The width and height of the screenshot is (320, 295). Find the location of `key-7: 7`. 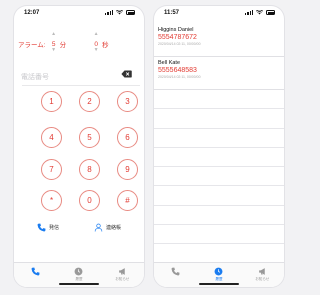

key-7: 7 is located at coordinates (51, 169).